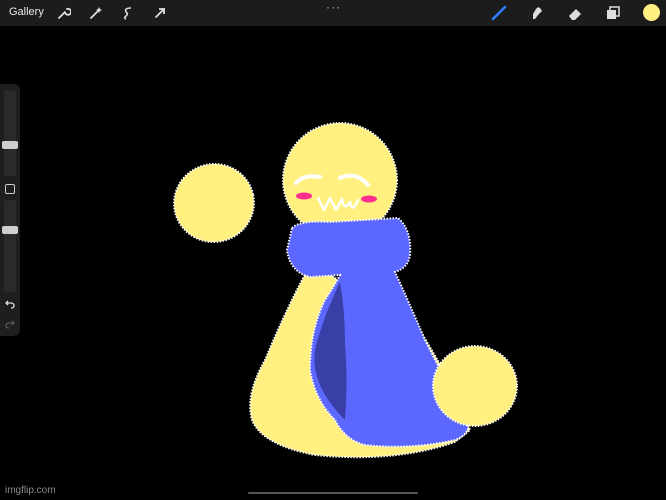 The image size is (666, 500). What do you see at coordinates (651, 12) in the screenshot?
I see `color-swatch` at bounding box center [651, 12].